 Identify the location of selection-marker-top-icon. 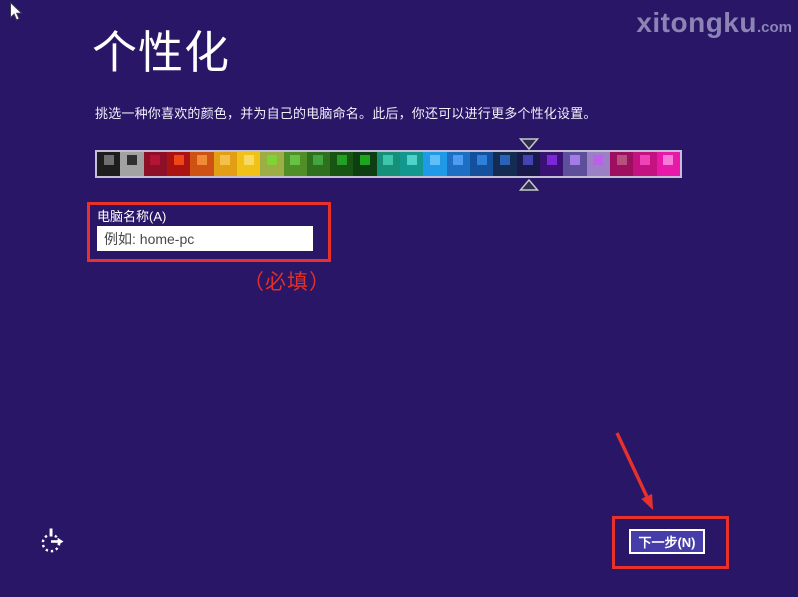
(529, 144).